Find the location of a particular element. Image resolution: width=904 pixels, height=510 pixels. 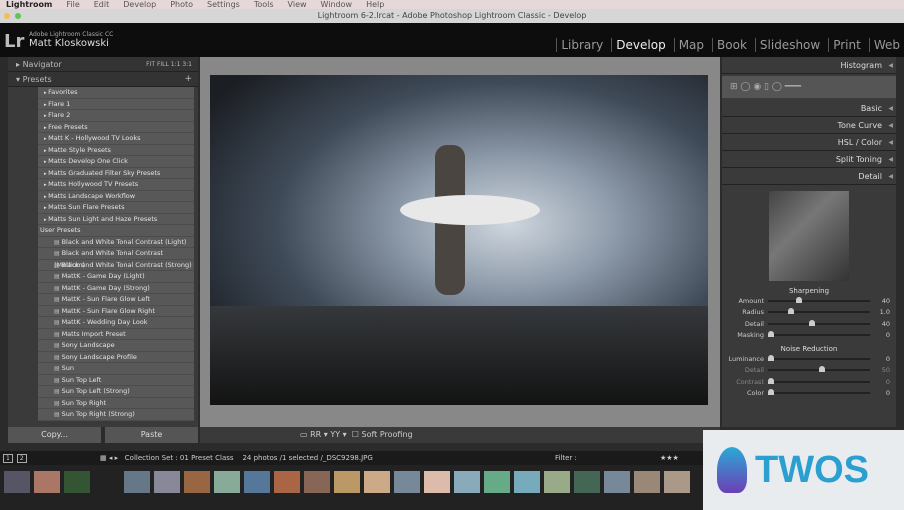

preset-folder: Flare 1 is located at coordinates (116, 104).